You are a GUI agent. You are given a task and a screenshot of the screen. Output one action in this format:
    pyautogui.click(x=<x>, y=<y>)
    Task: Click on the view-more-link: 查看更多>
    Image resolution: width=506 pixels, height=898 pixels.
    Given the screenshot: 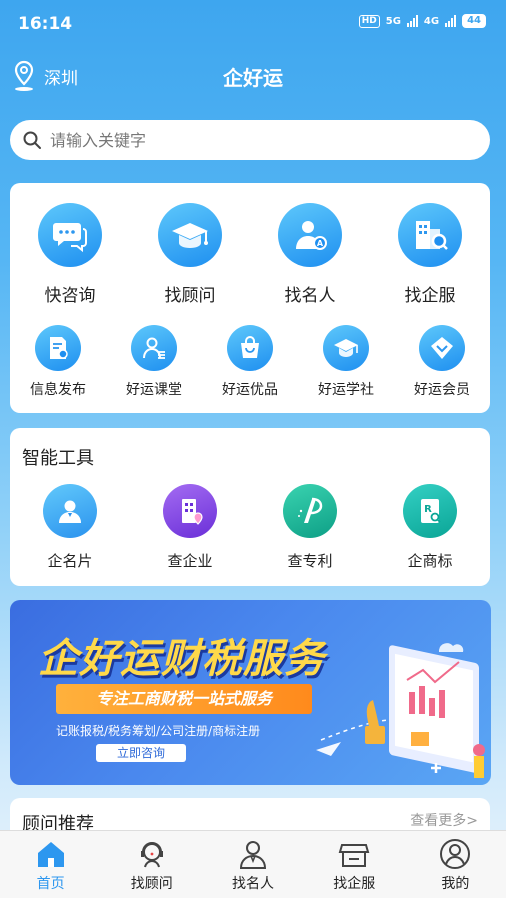 What is the action you would take?
    pyautogui.click(x=444, y=820)
    